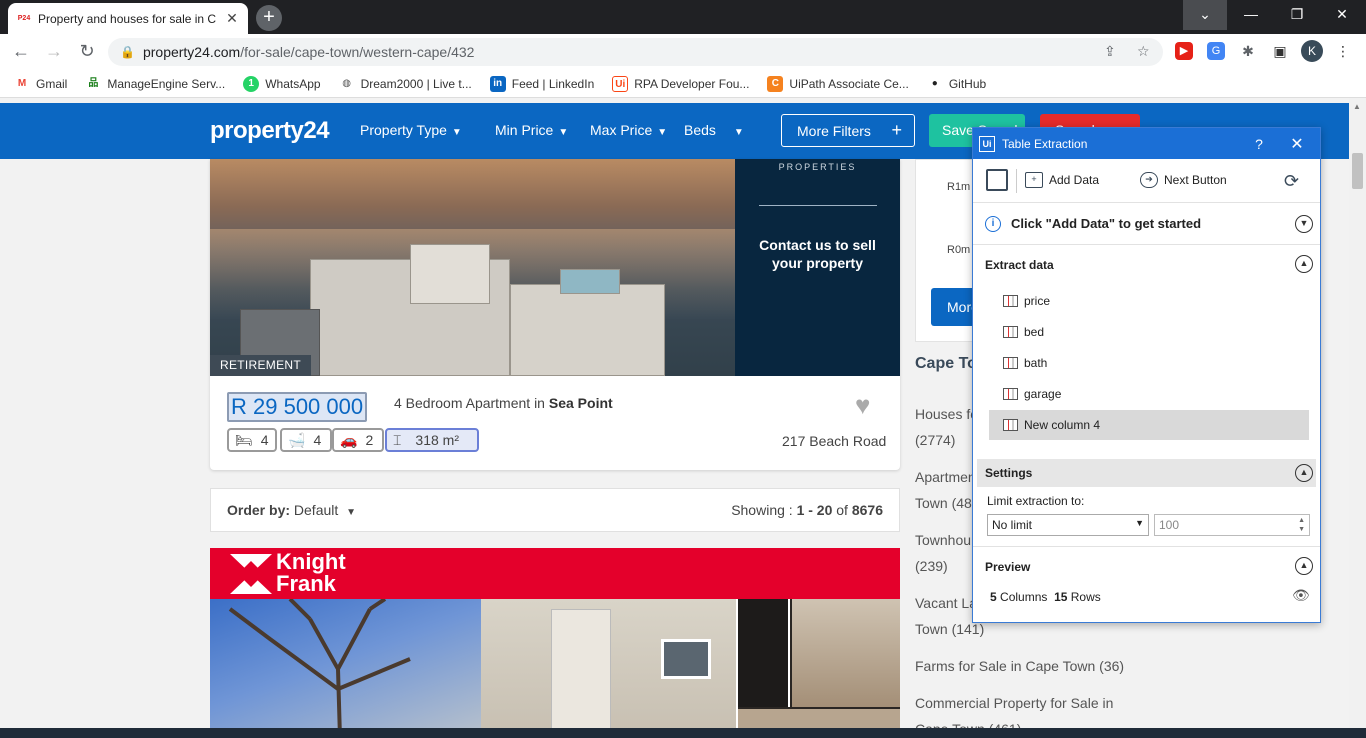 This screenshot has height=738, width=1366. Describe the element at coordinates (997, 180) in the screenshot. I see `save-disk-icon` at that location.